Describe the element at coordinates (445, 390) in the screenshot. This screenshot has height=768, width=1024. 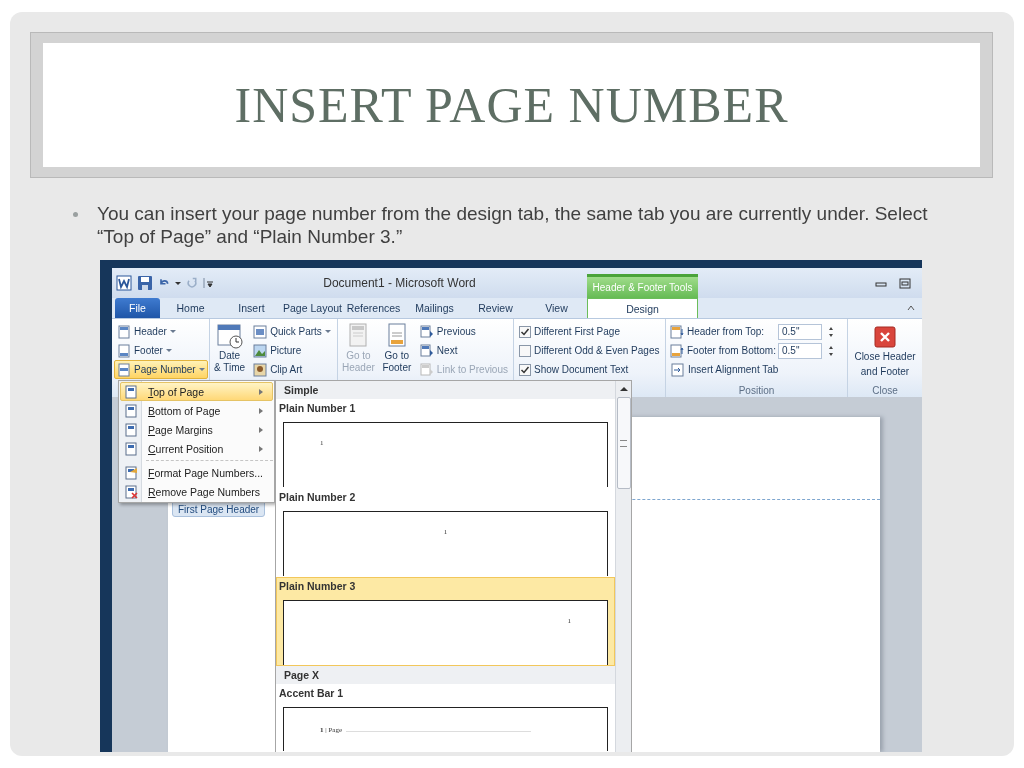
I see `gallery-heading: Simple` at that location.